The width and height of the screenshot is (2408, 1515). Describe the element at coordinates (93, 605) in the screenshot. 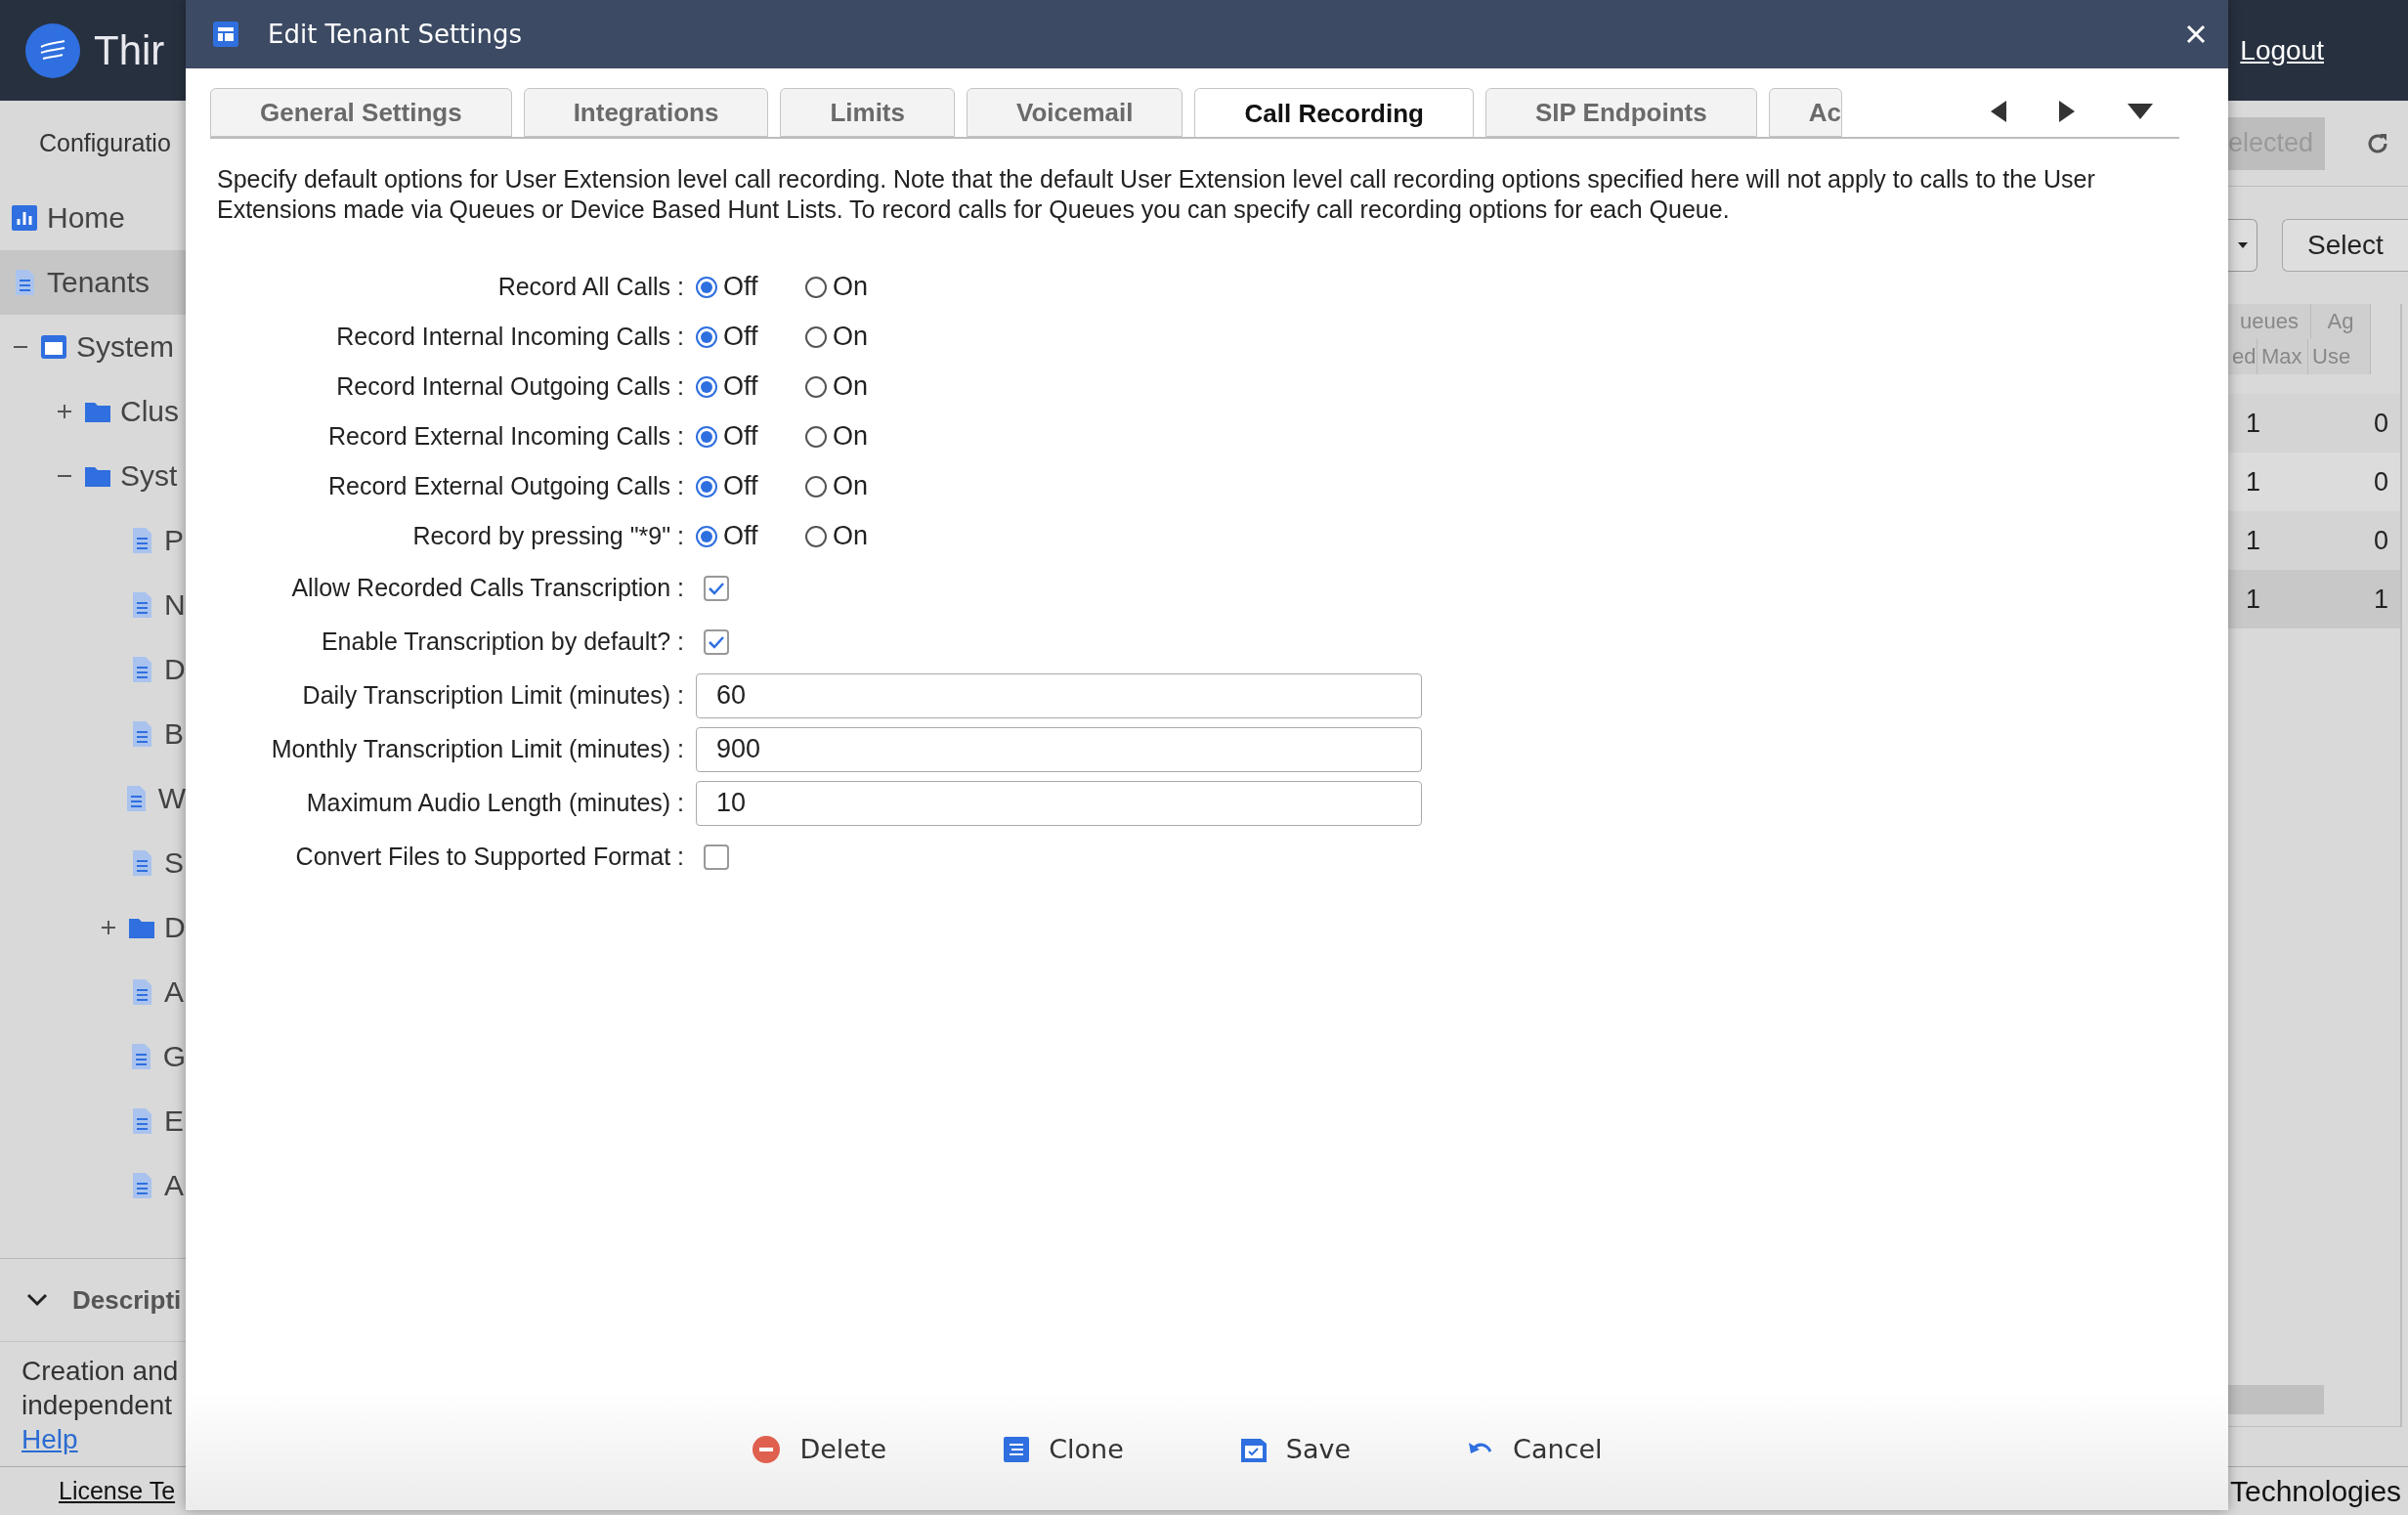

I see `tree-item: N` at that location.